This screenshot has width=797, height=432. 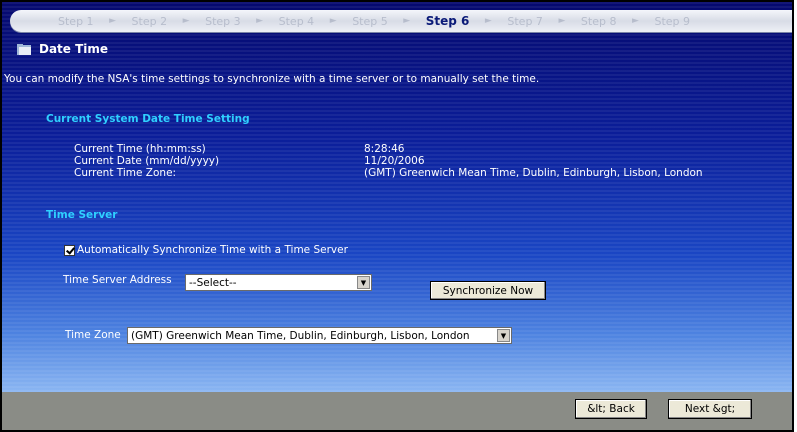 I want to click on page-title: Date Time, so click(x=74, y=49).